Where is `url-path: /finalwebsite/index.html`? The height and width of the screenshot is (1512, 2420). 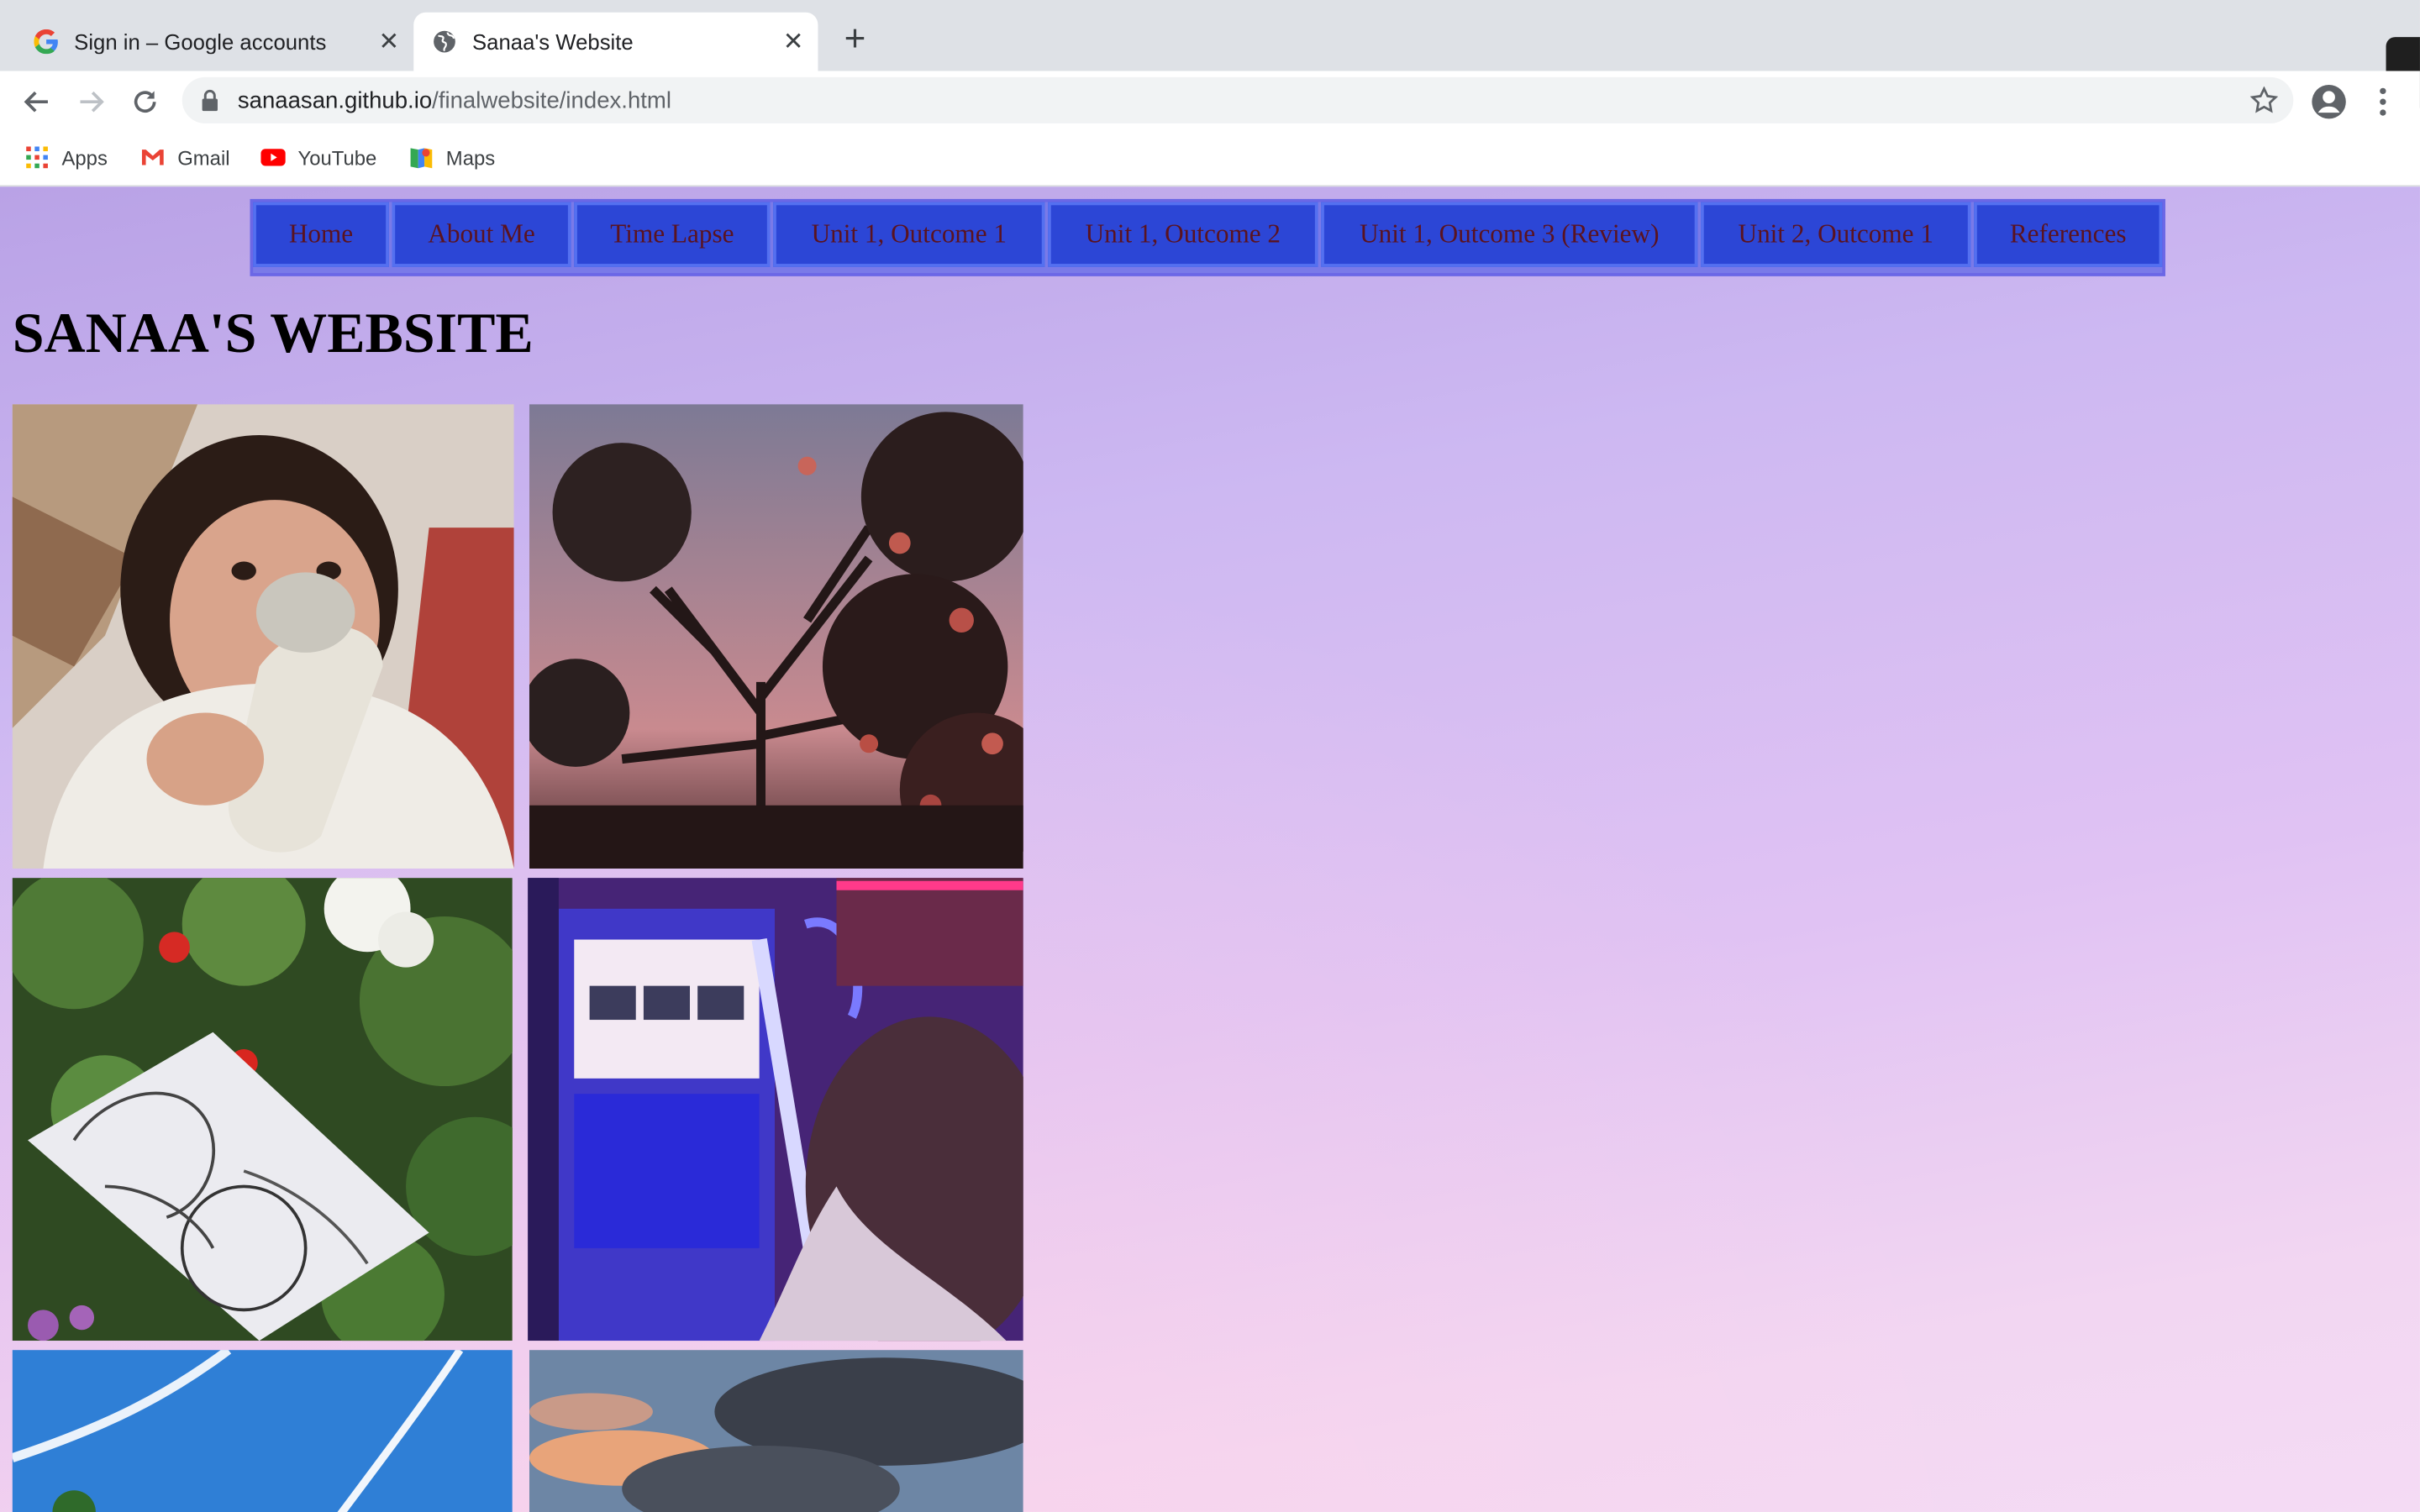
url-path: /finalwebsite/index.html is located at coordinates (552, 100).